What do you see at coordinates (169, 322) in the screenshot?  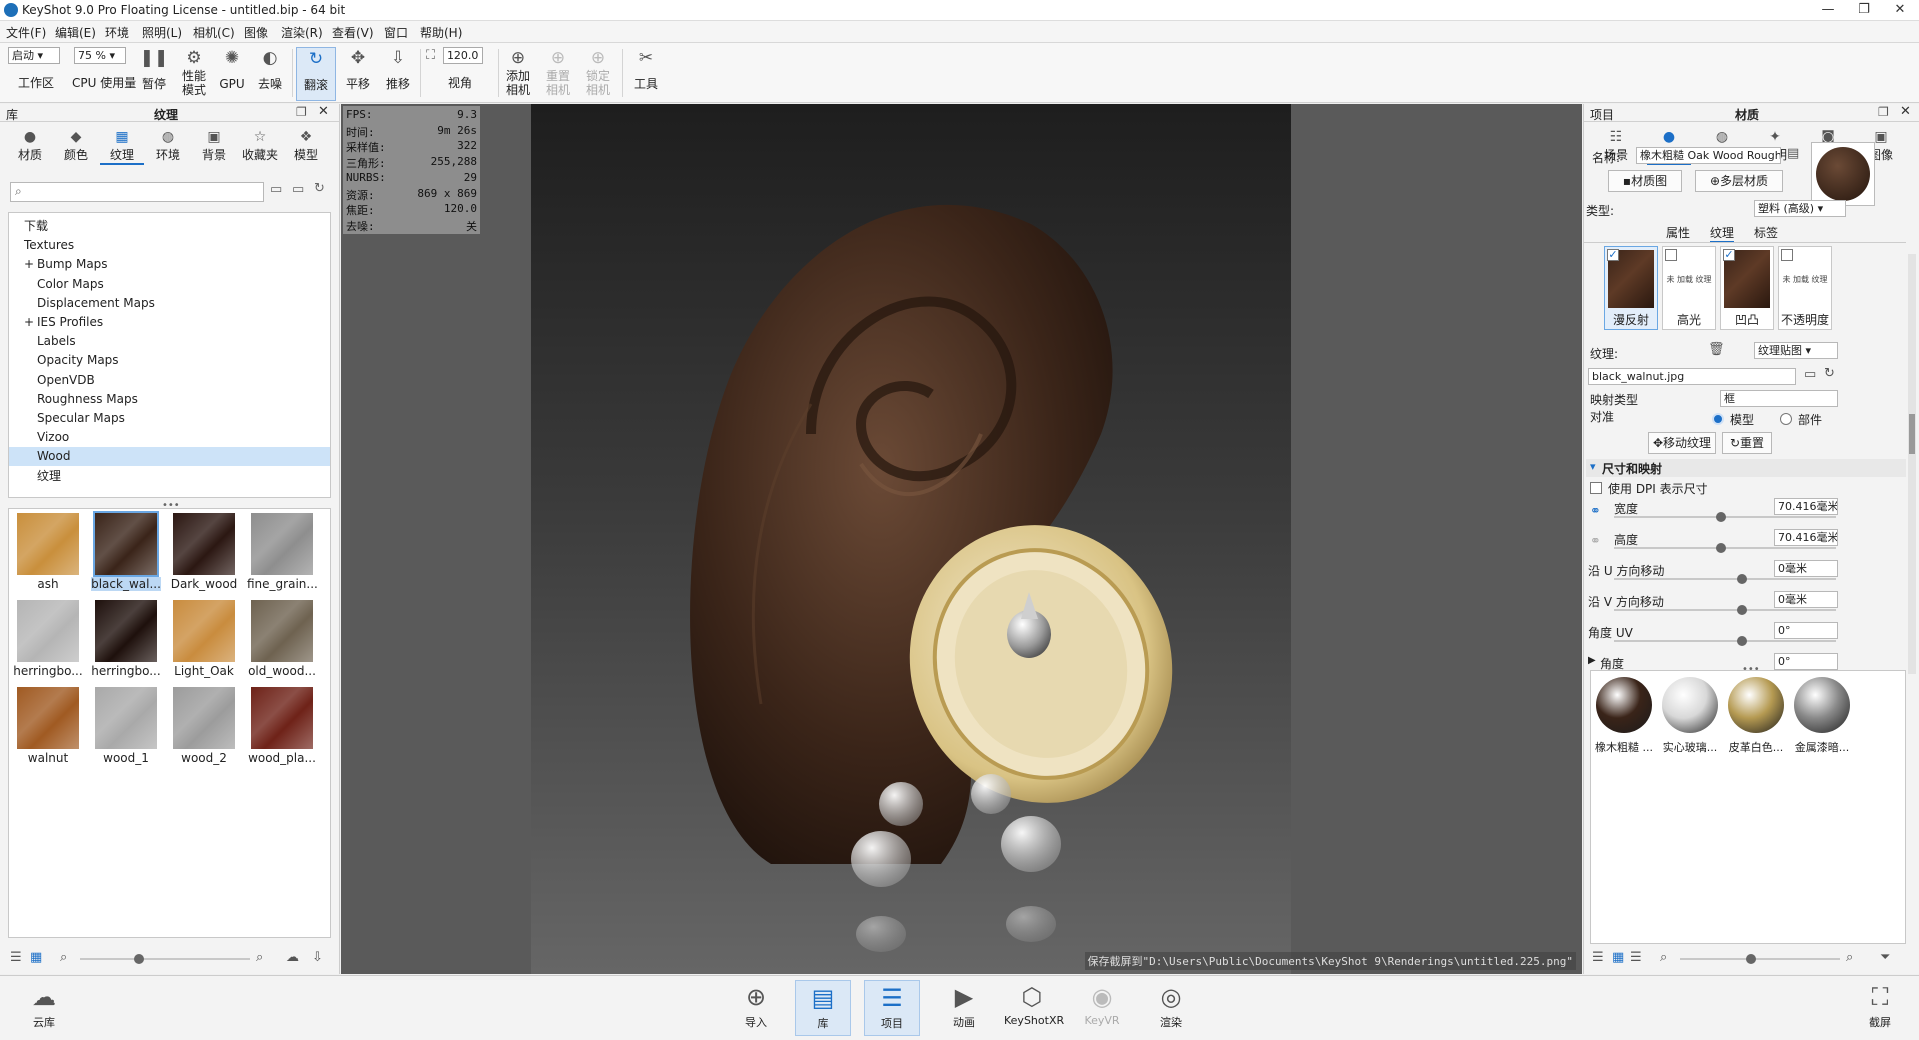 I see `tree-item: + IES Profiles` at bounding box center [169, 322].